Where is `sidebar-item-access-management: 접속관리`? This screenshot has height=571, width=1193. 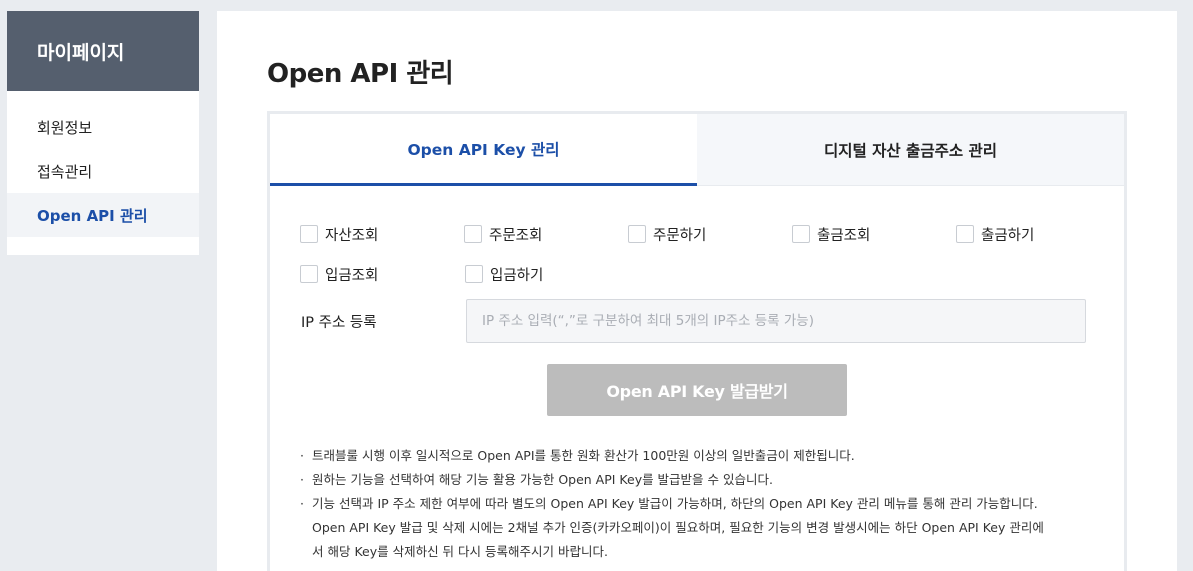
sidebar-item-access-management: 접속관리 is located at coordinates (103, 171).